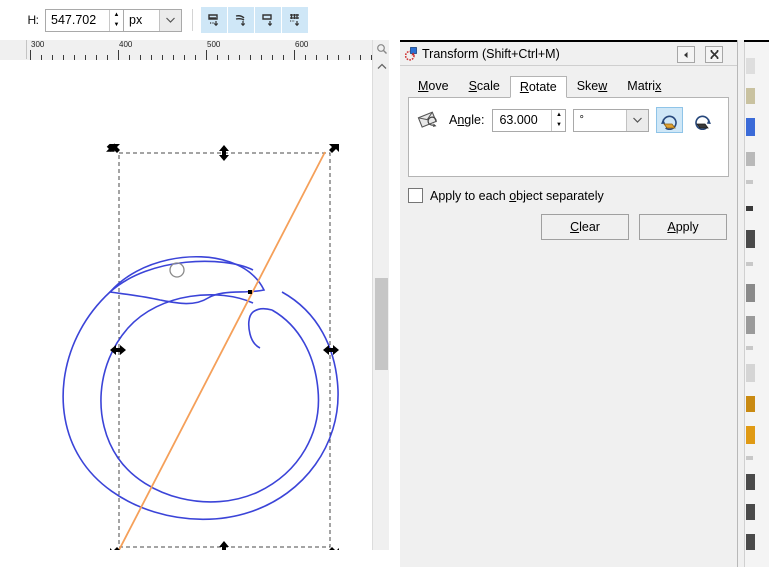 Image resolution: width=769 pixels, height=567 pixels. I want to click on angle-unit-select: °, so click(611, 120).